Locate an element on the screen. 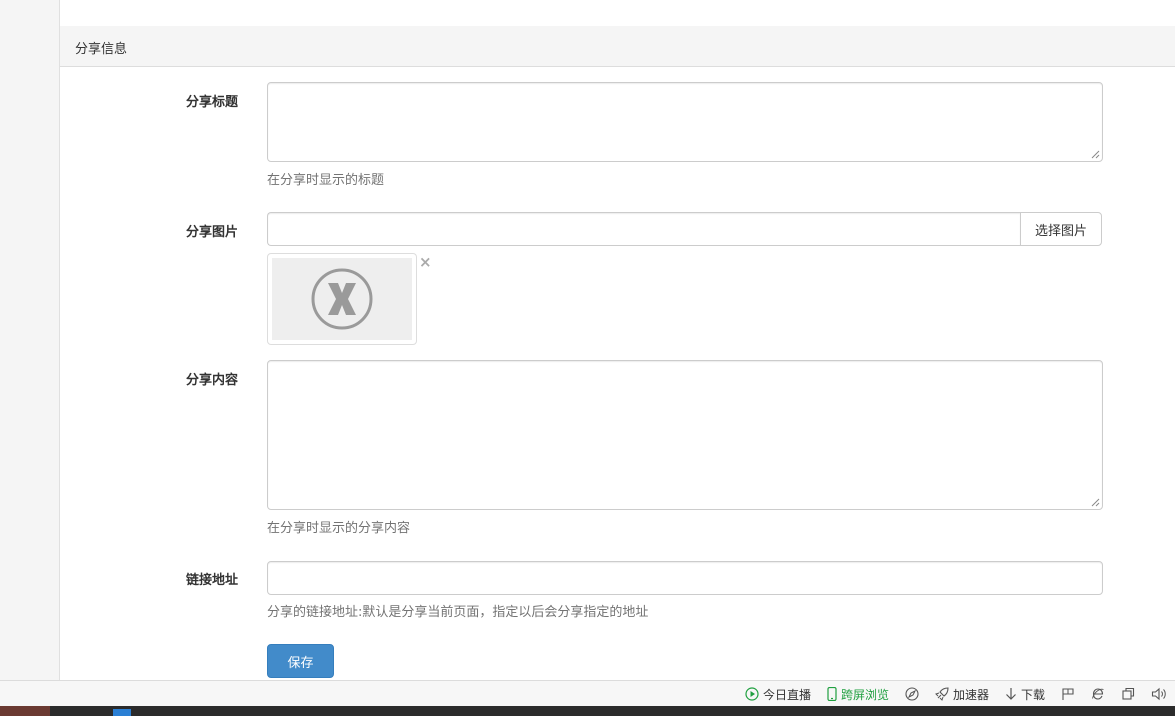 This screenshot has height=716, width=1175. link-address-label: 链接地址 is located at coordinates (211, 580).